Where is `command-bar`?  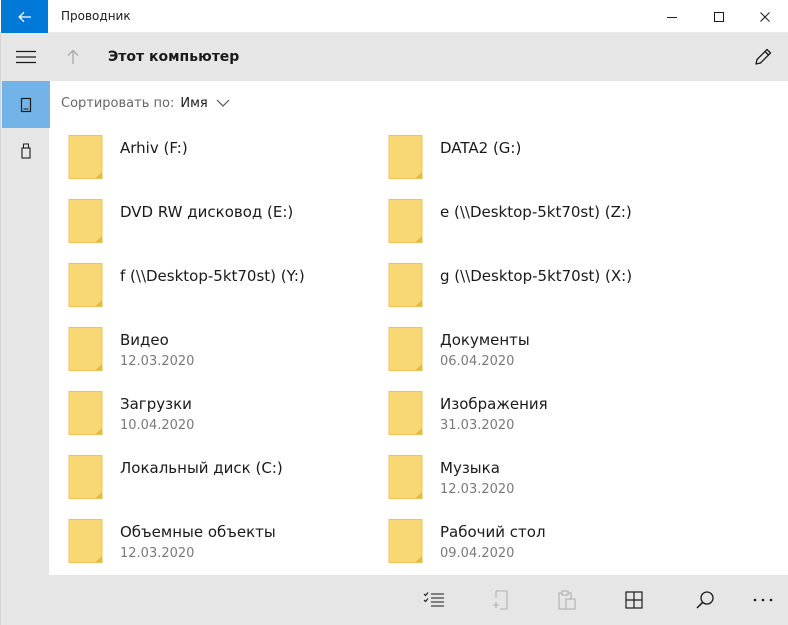
command-bar is located at coordinates (418, 600).